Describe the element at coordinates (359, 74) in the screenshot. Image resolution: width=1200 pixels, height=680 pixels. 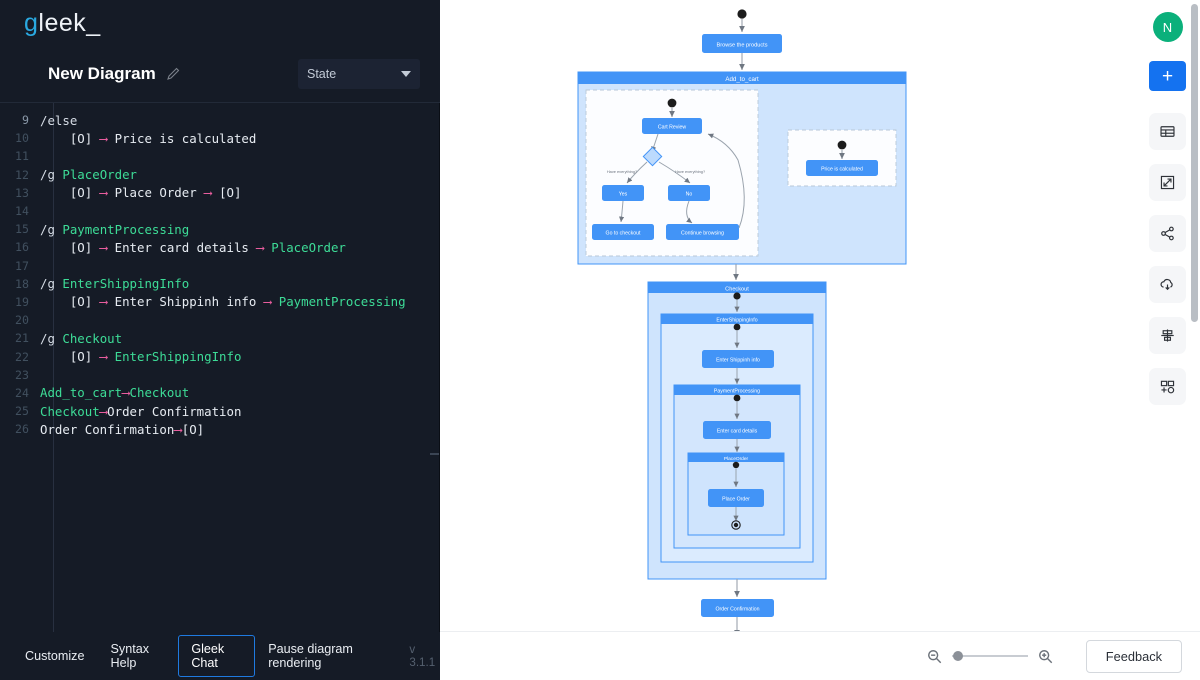
I see `diagram-type-select: State` at that location.